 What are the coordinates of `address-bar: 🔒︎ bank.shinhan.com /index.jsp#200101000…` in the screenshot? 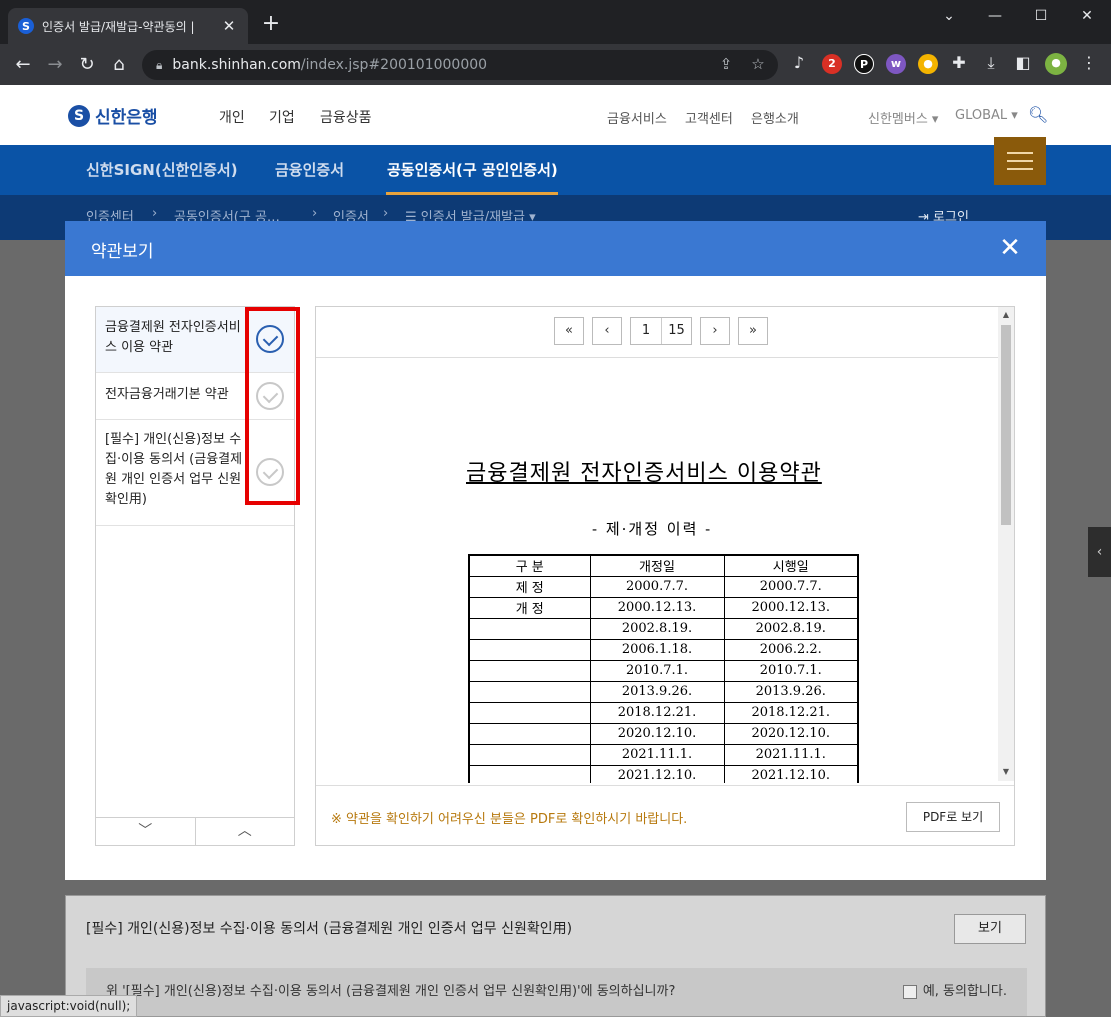 It's located at (460, 65).